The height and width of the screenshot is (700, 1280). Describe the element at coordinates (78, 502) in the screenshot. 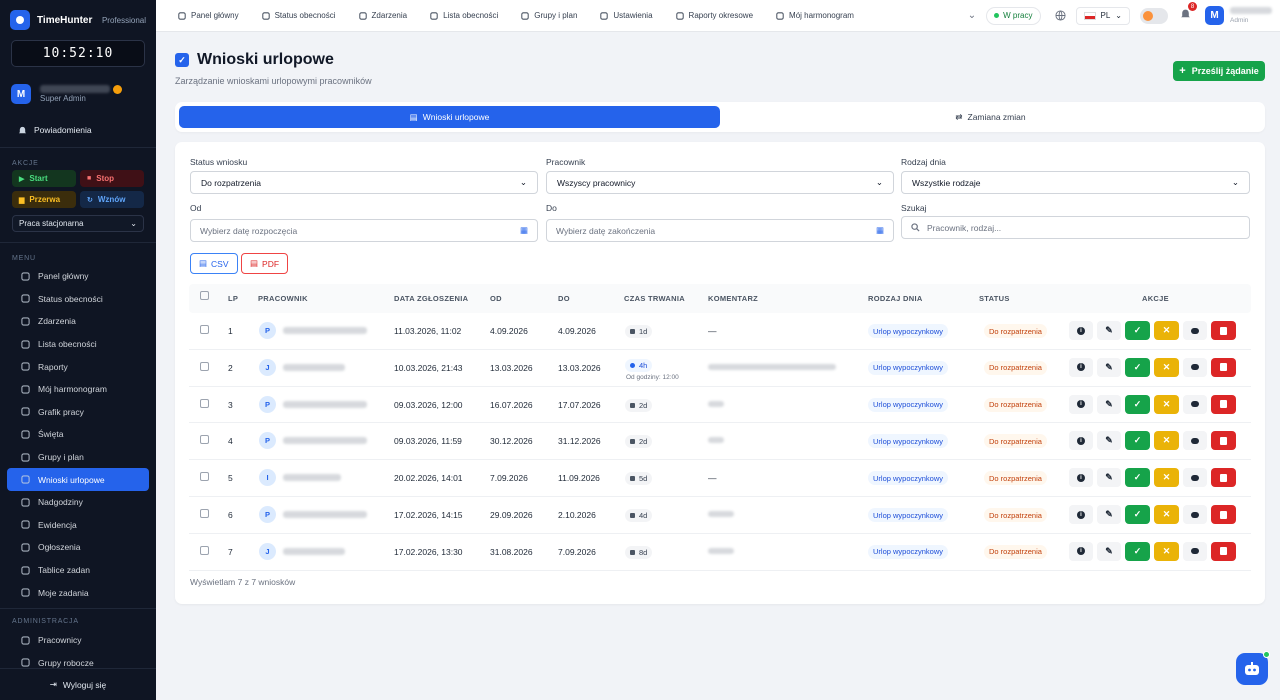

I see `sidebar-item-nadgodziny: Nadgodziny` at that location.